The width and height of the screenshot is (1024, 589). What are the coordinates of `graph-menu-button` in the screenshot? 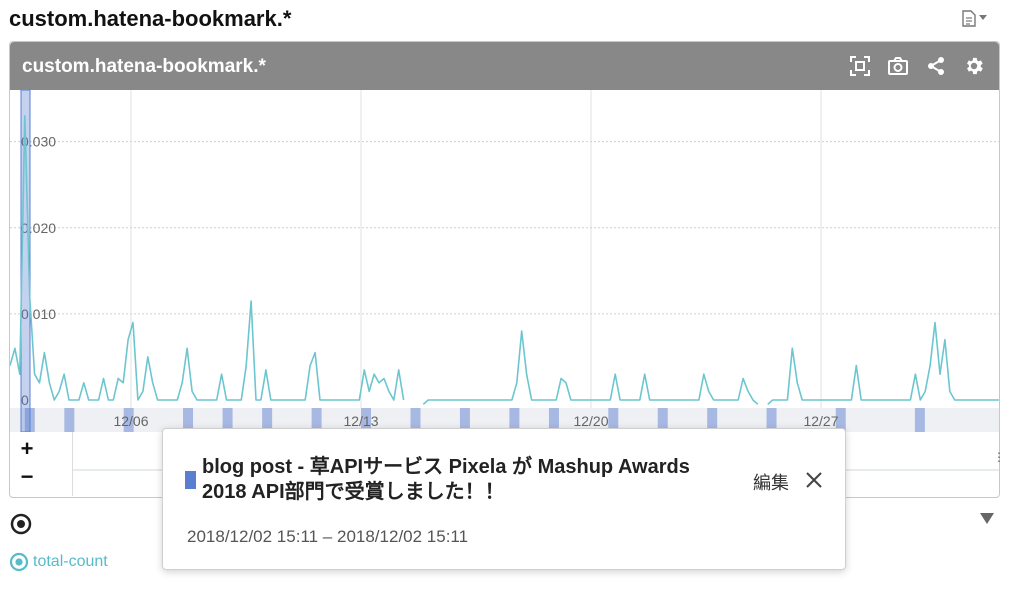 It's located at (979, 18).